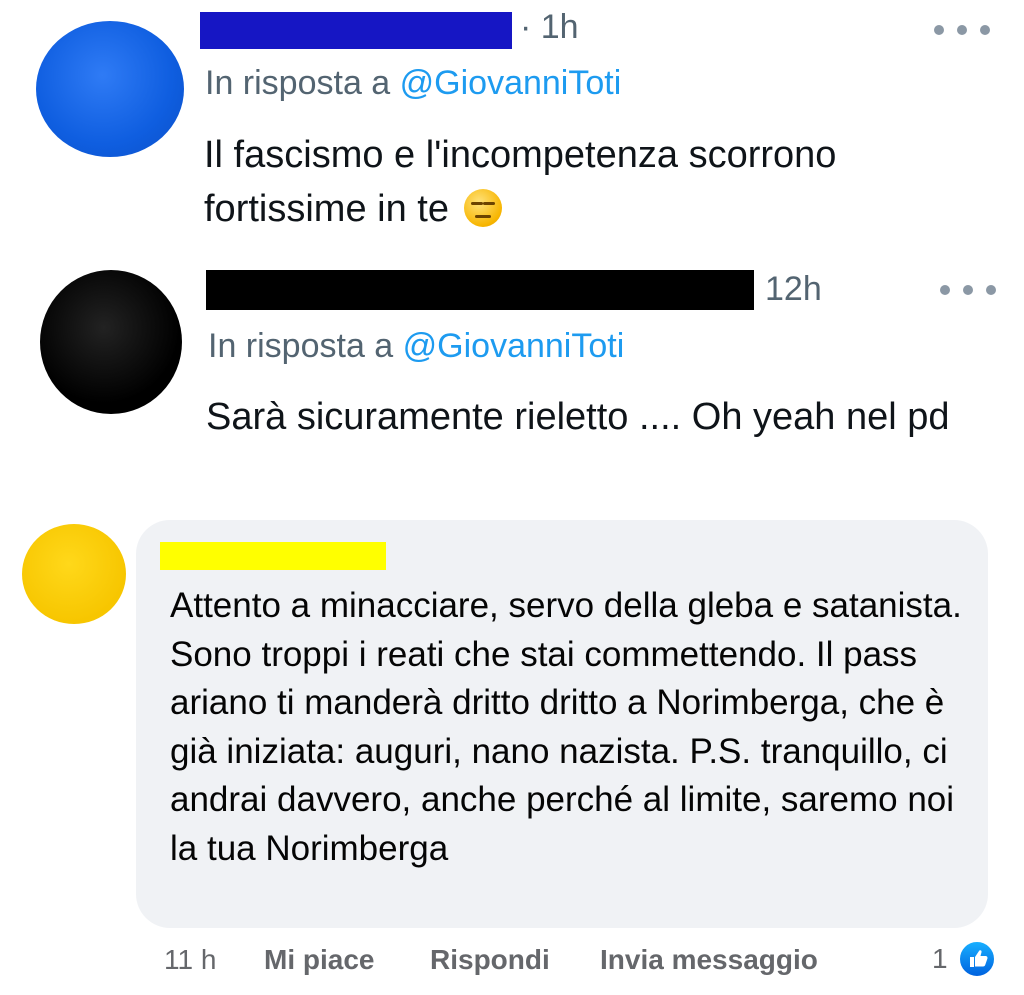 This screenshot has width=1024, height=995. What do you see at coordinates (319, 960) in the screenshot?
I see `like-button: Mi piace` at bounding box center [319, 960].